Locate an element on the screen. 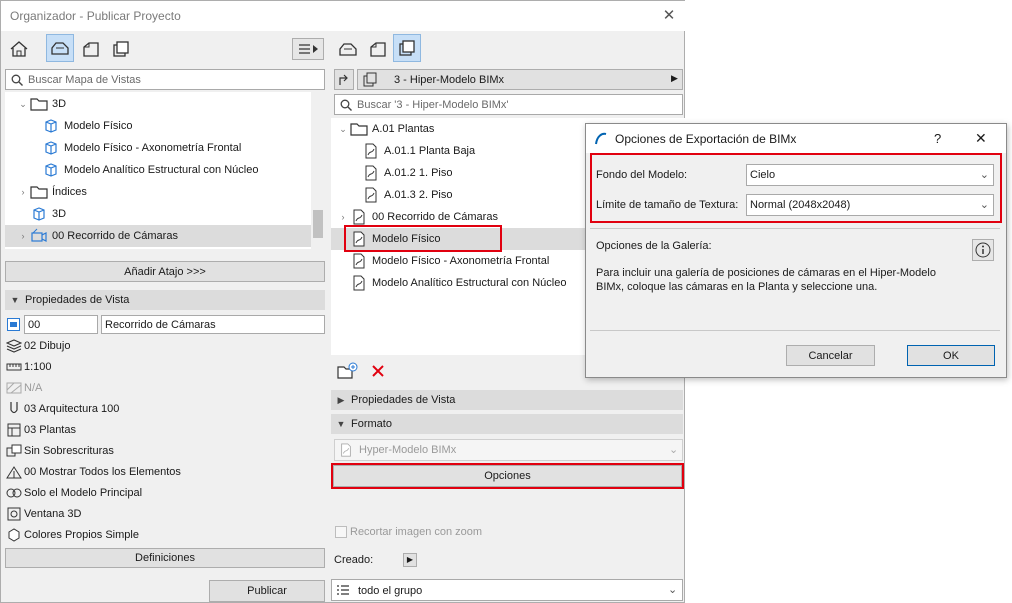  help-button: ? is located at coordinates (937, 138).